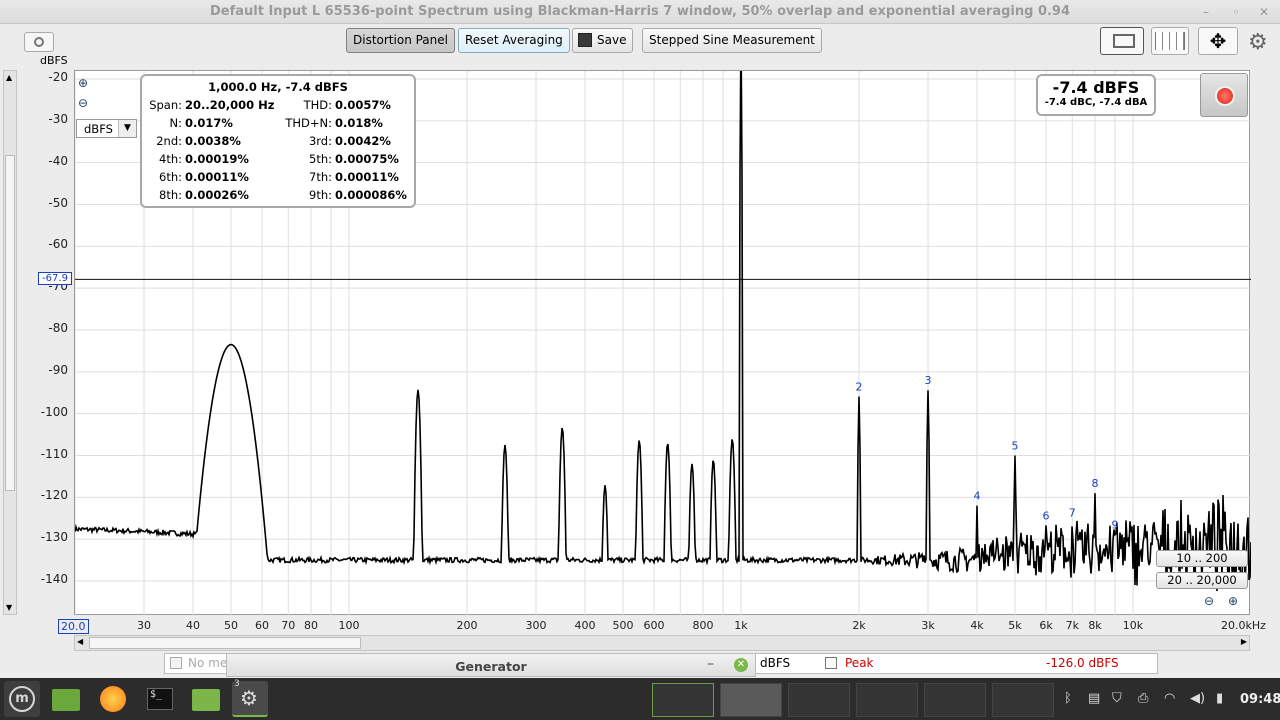 The image size is (1280, 720). What do you see at coordinates (710, 664) in the screenshot?
I see `generator-minimize-button: –` at bounding box center [710, 664].